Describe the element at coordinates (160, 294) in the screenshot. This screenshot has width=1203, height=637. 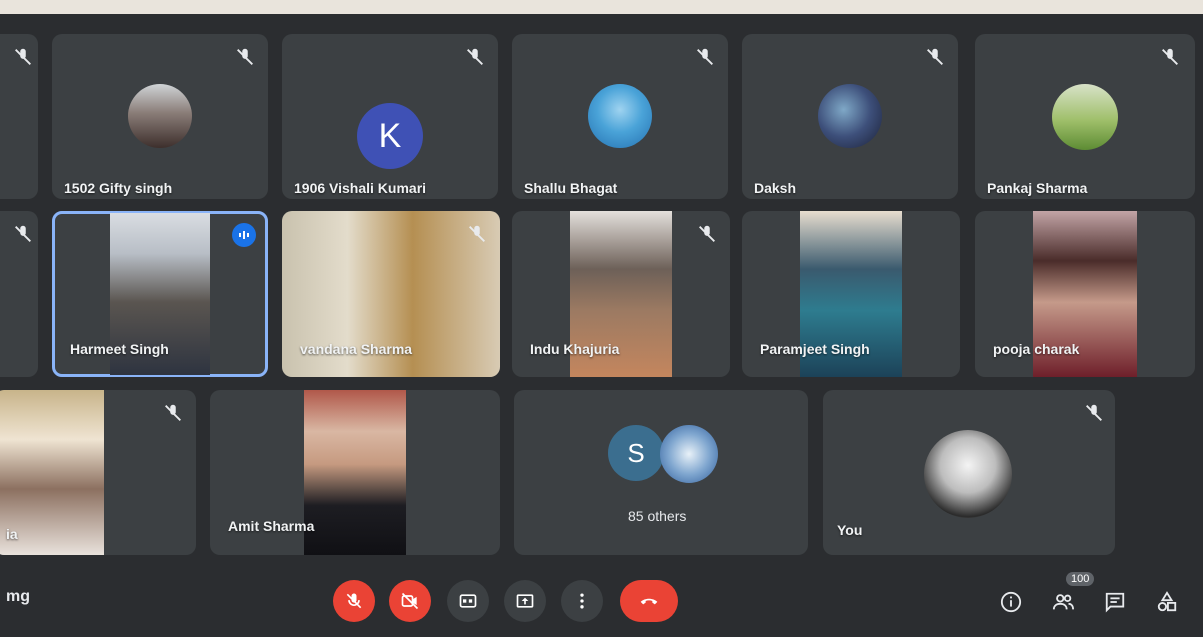
I see `participant-tile-active-speaker: Harmeet Singh` at that location.